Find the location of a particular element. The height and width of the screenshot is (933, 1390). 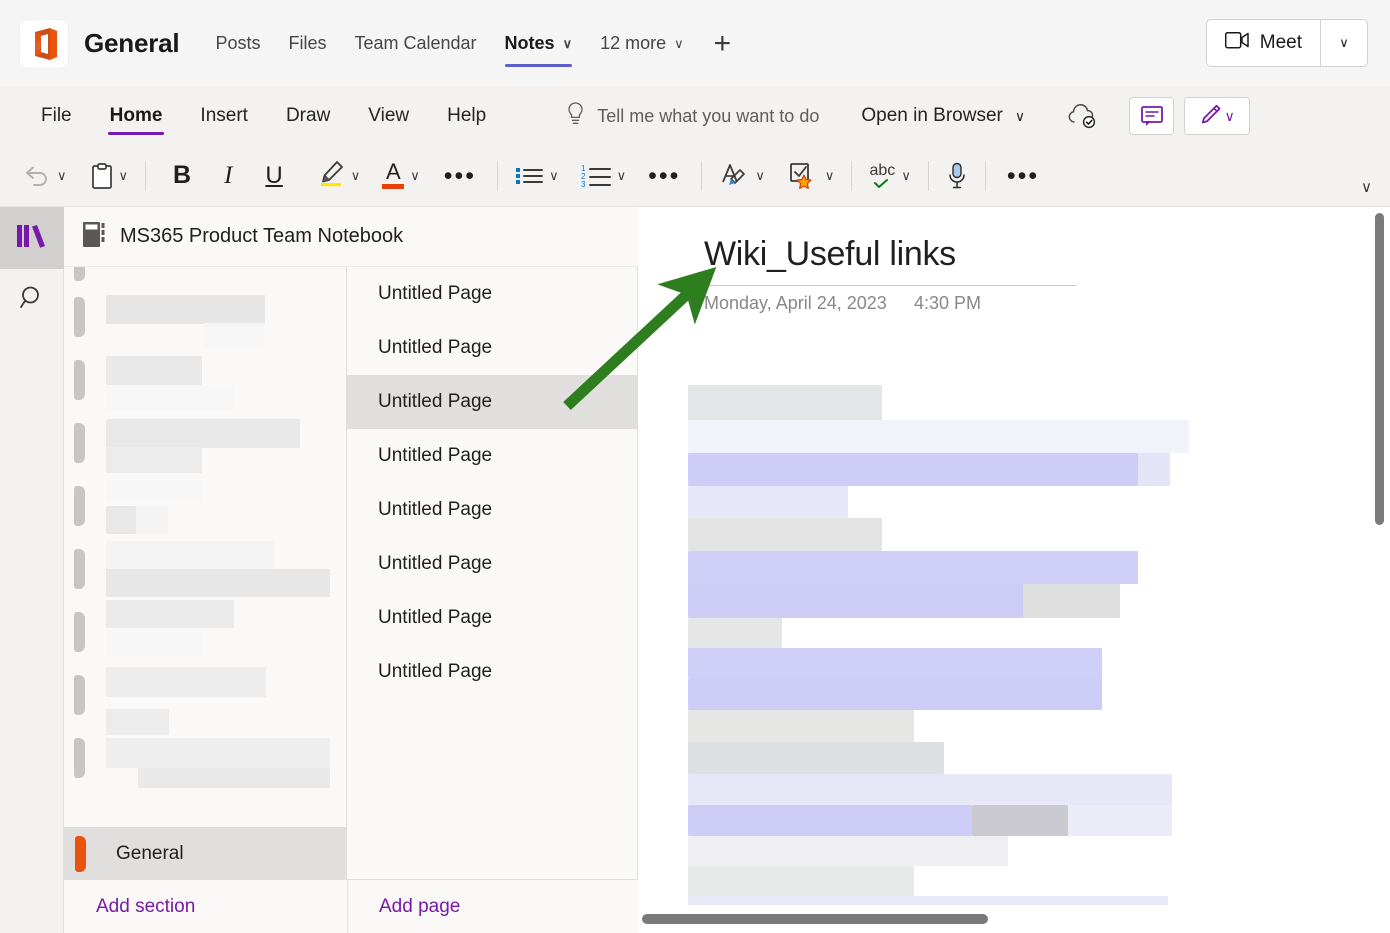

ribbon-tab-help: Help is located at coordinates (466, 116).